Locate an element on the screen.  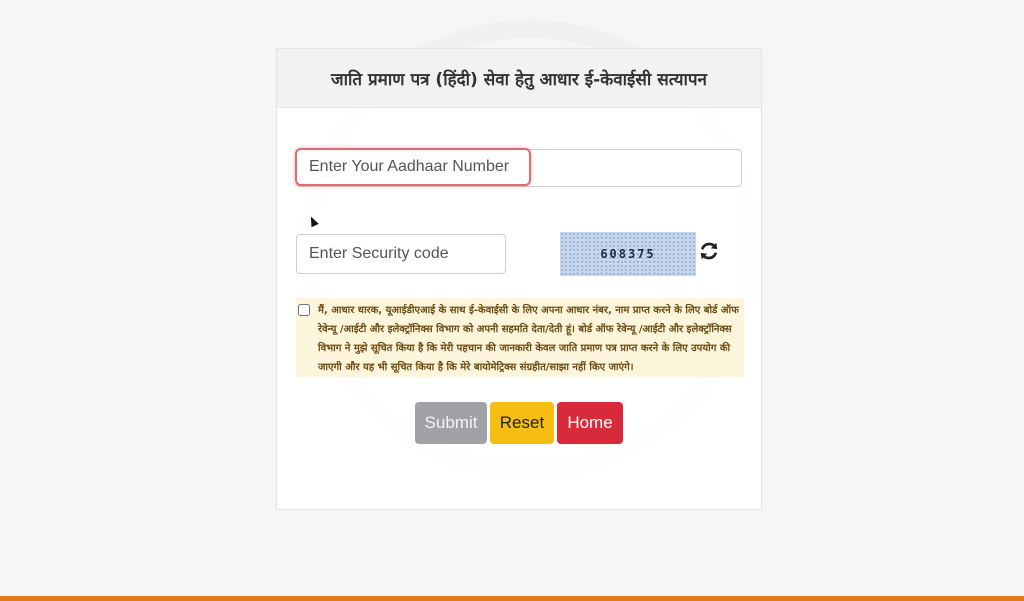
action-buttons: Submit Reset Home is located at coordinates (519, 423).